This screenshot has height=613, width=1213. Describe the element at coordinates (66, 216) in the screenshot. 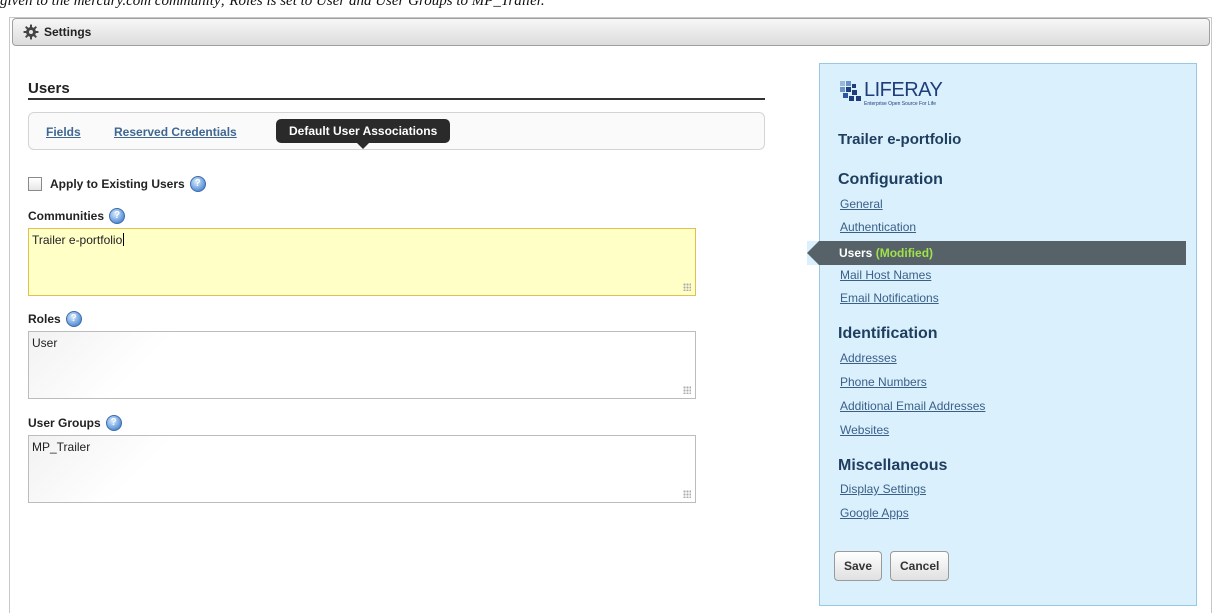

I see `communities-label: Communities` at that location.